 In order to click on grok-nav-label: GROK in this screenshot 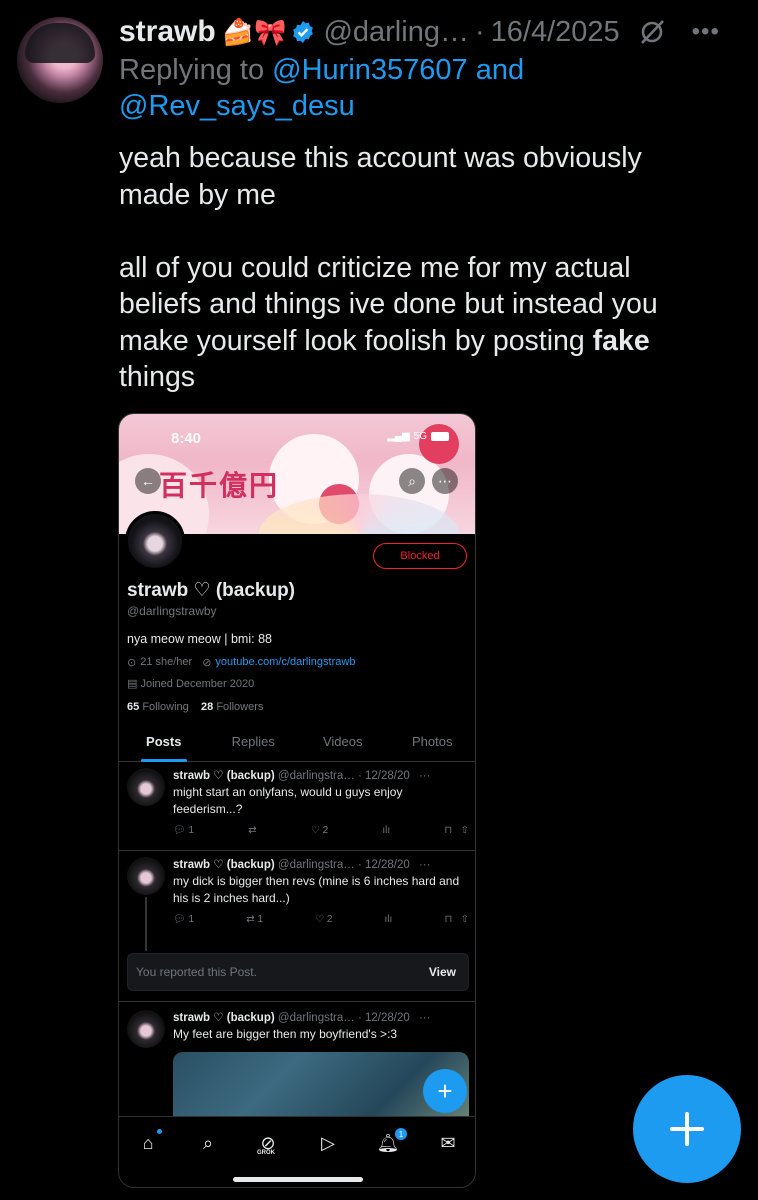, I will do `click(266, 1153)`.